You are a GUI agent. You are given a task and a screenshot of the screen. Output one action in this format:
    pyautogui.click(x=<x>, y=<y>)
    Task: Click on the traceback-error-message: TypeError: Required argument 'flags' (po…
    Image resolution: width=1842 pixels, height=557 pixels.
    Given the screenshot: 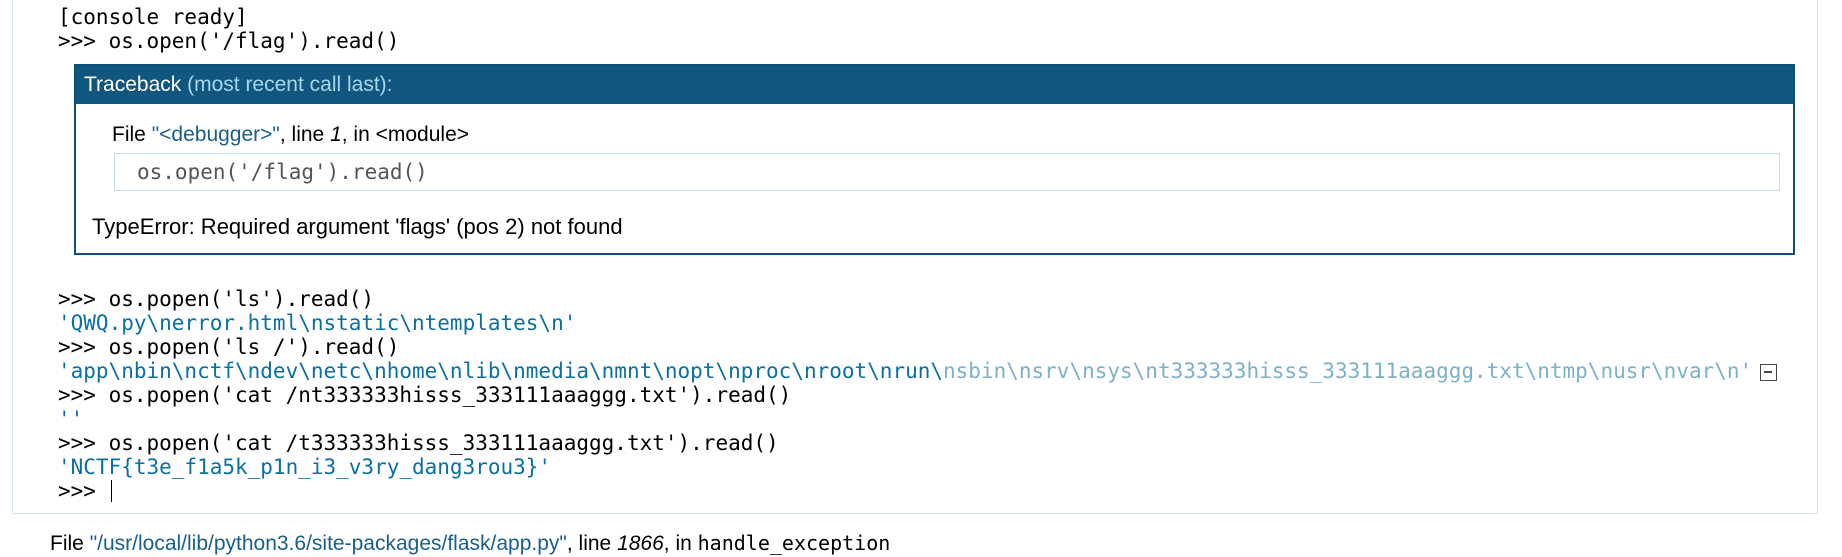 What is the action you would take?
    pyautogui.click(x=357, y=226)
    